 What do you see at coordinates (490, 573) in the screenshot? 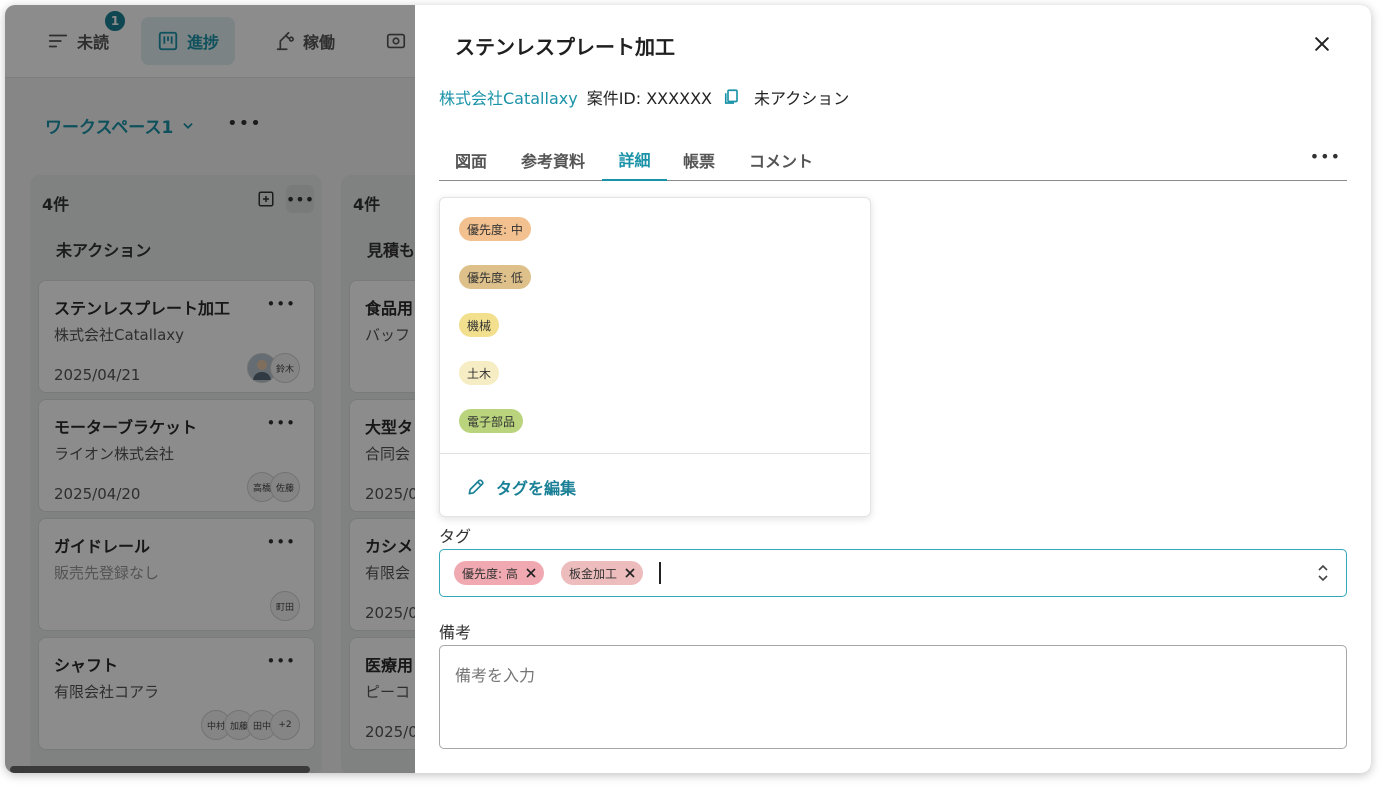
I see `tag-chip-label: 優先度: 高` at bounding box center [490, 573].